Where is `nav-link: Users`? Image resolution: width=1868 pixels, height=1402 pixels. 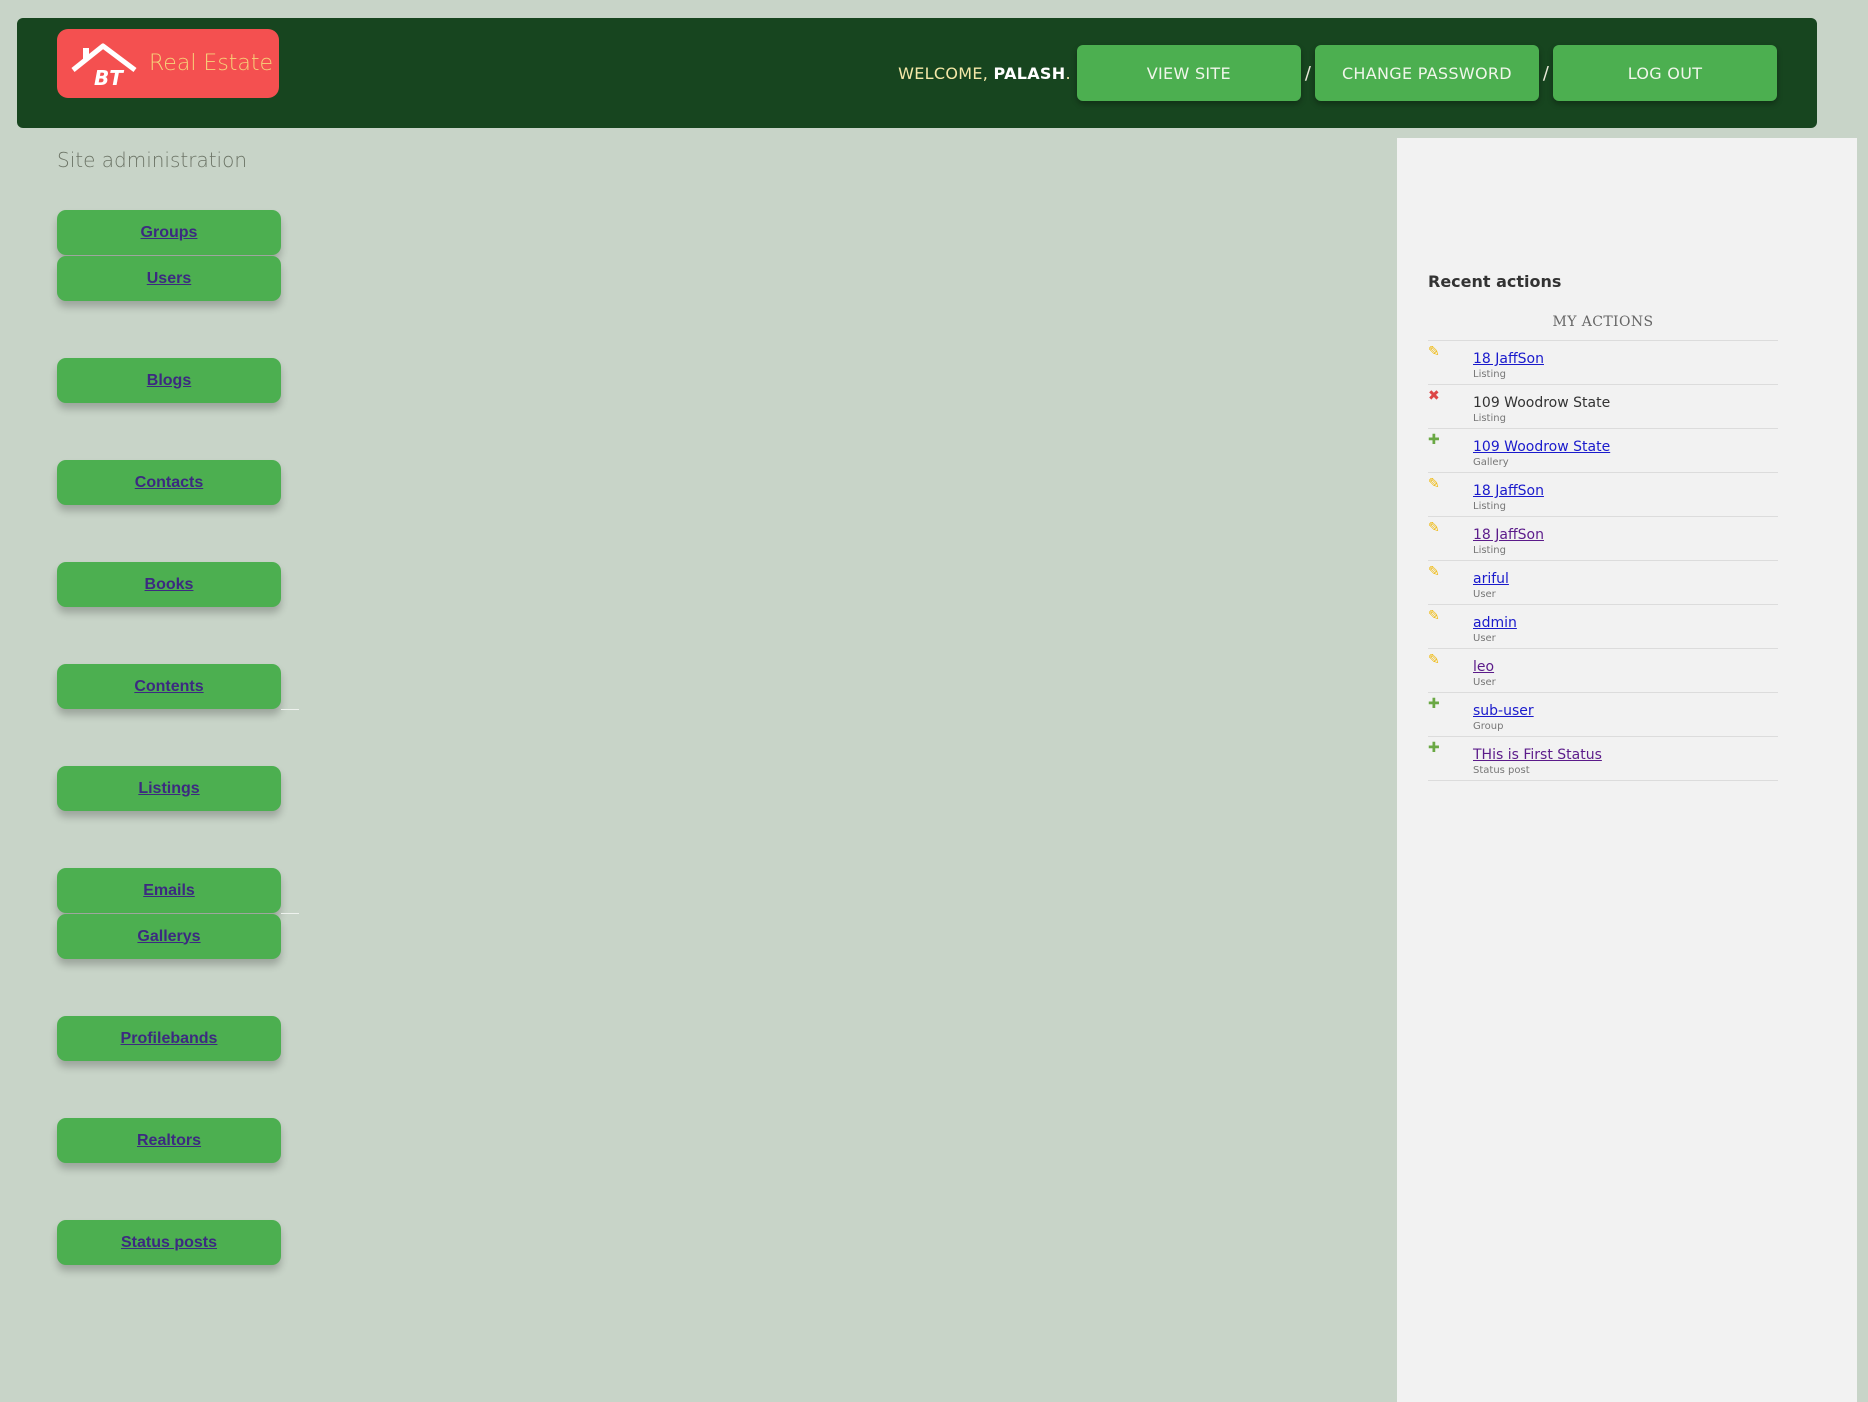
nav-link: Users is located at coordinates (169, 279).